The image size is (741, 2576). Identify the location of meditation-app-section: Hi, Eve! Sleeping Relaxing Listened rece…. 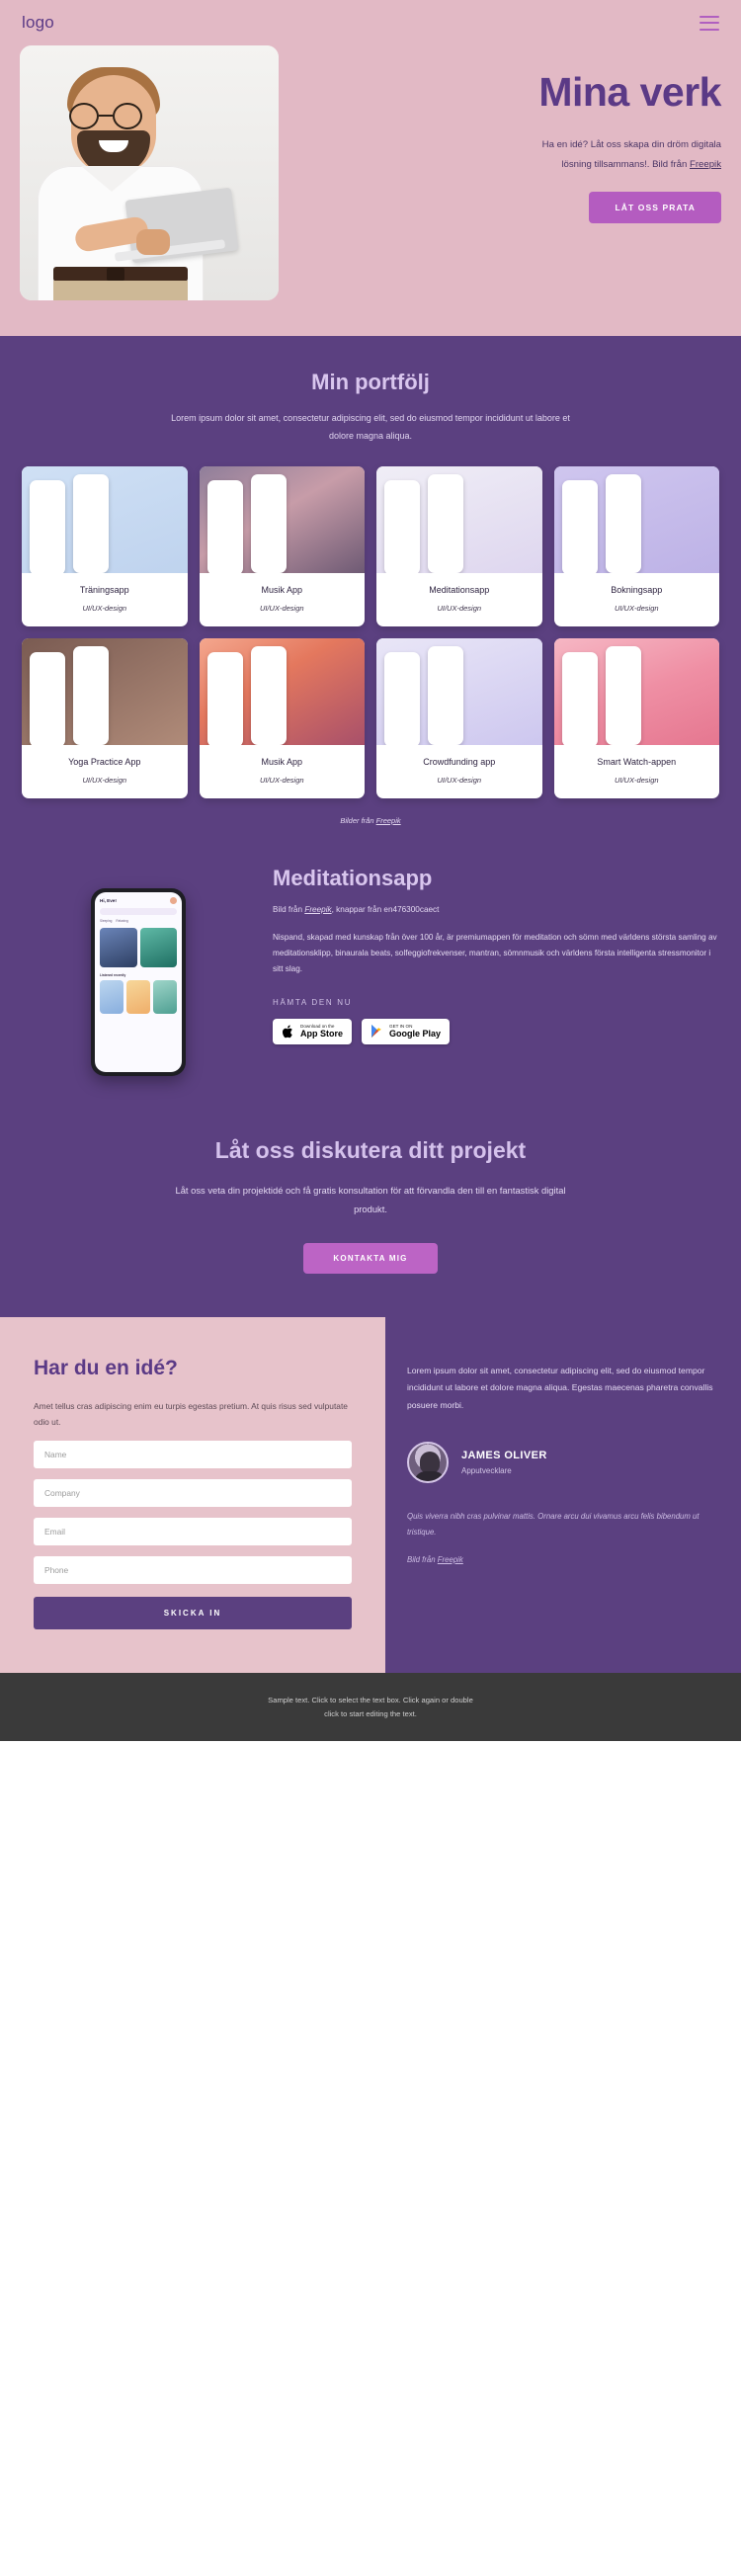
(370, 985).